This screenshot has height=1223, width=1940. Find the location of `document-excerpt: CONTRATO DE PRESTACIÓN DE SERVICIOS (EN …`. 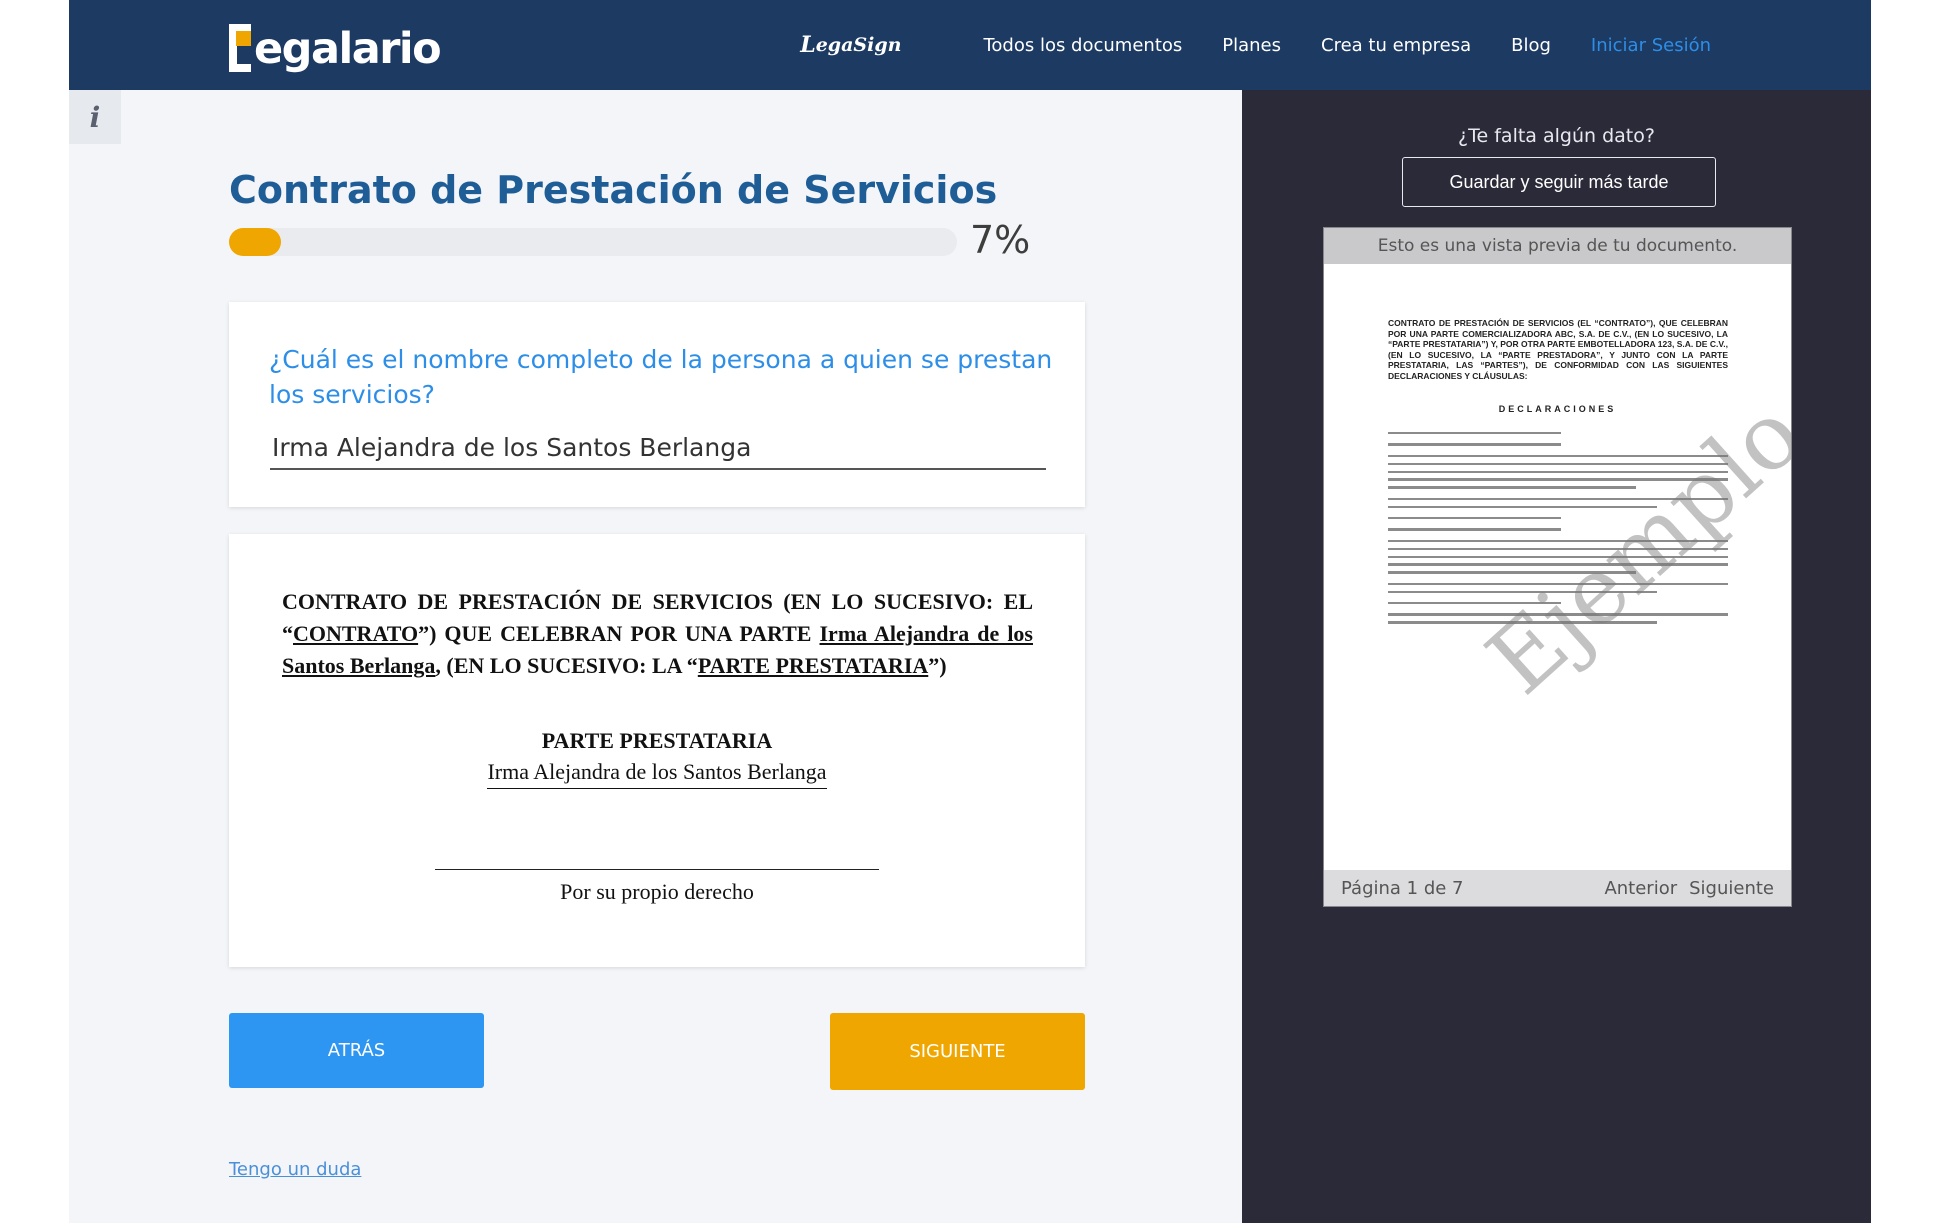

document-excerpt: CONTRATO DE PRESTACIÓN DE SERVICIOS (EN … is located at coordinates (657, 634).